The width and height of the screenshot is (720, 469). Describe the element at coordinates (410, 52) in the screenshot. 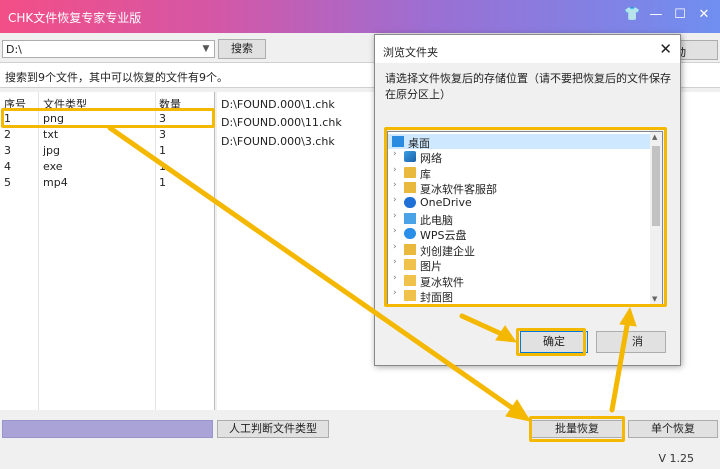

I see `dialog-title: 浏览文件夹` at that location.